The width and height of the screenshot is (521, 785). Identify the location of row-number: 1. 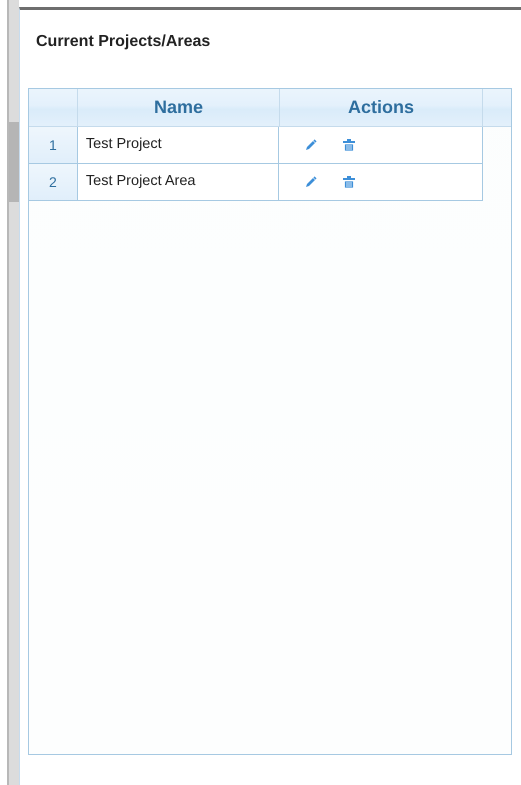
(53, 145).